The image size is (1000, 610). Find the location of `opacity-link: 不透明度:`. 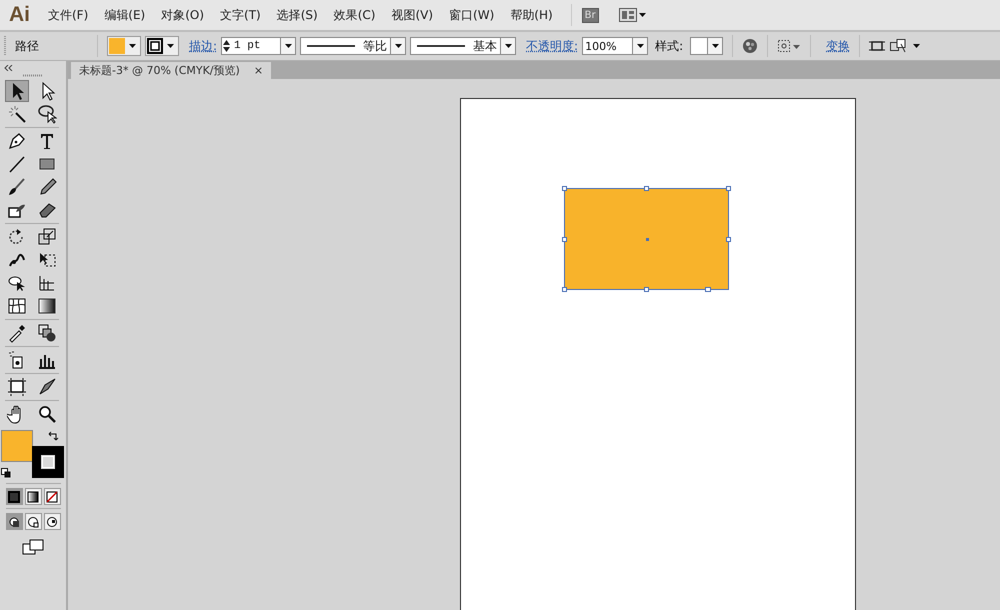

opacity-link: 不透明度: is located at coordinates (552, 46).